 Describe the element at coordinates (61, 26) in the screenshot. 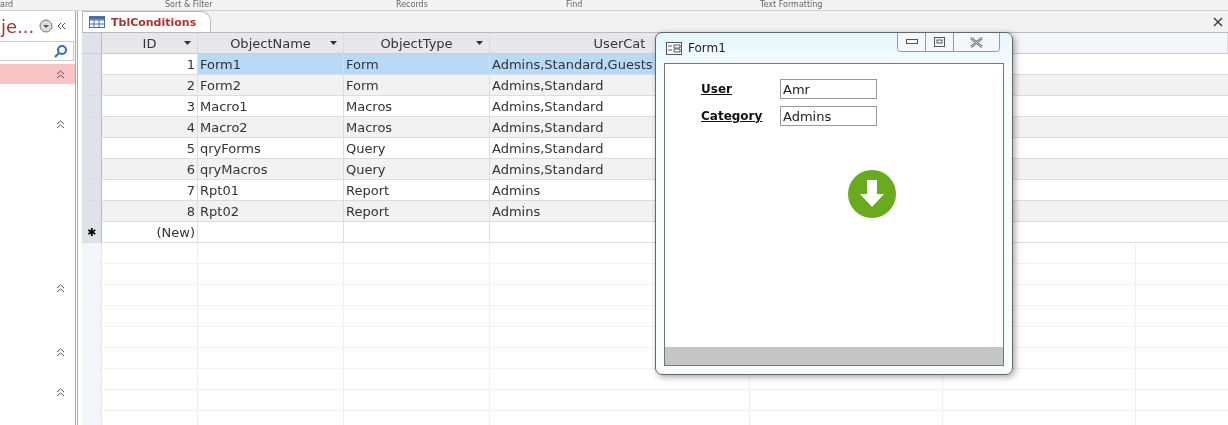

I see `collapse-icon` at that location.